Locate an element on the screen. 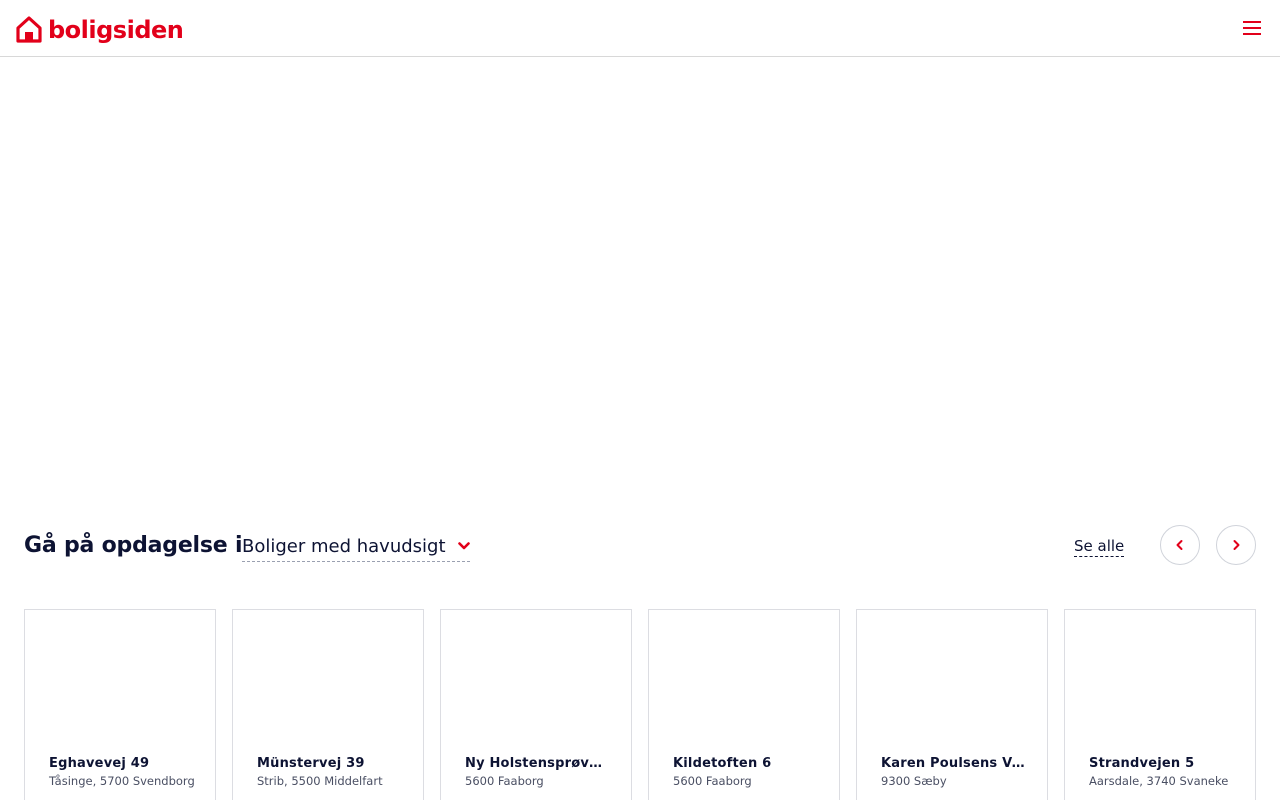 This screenshot has height=800, width=1280. listing-location: 9300 Sæby is located at coordinates (914, 781).